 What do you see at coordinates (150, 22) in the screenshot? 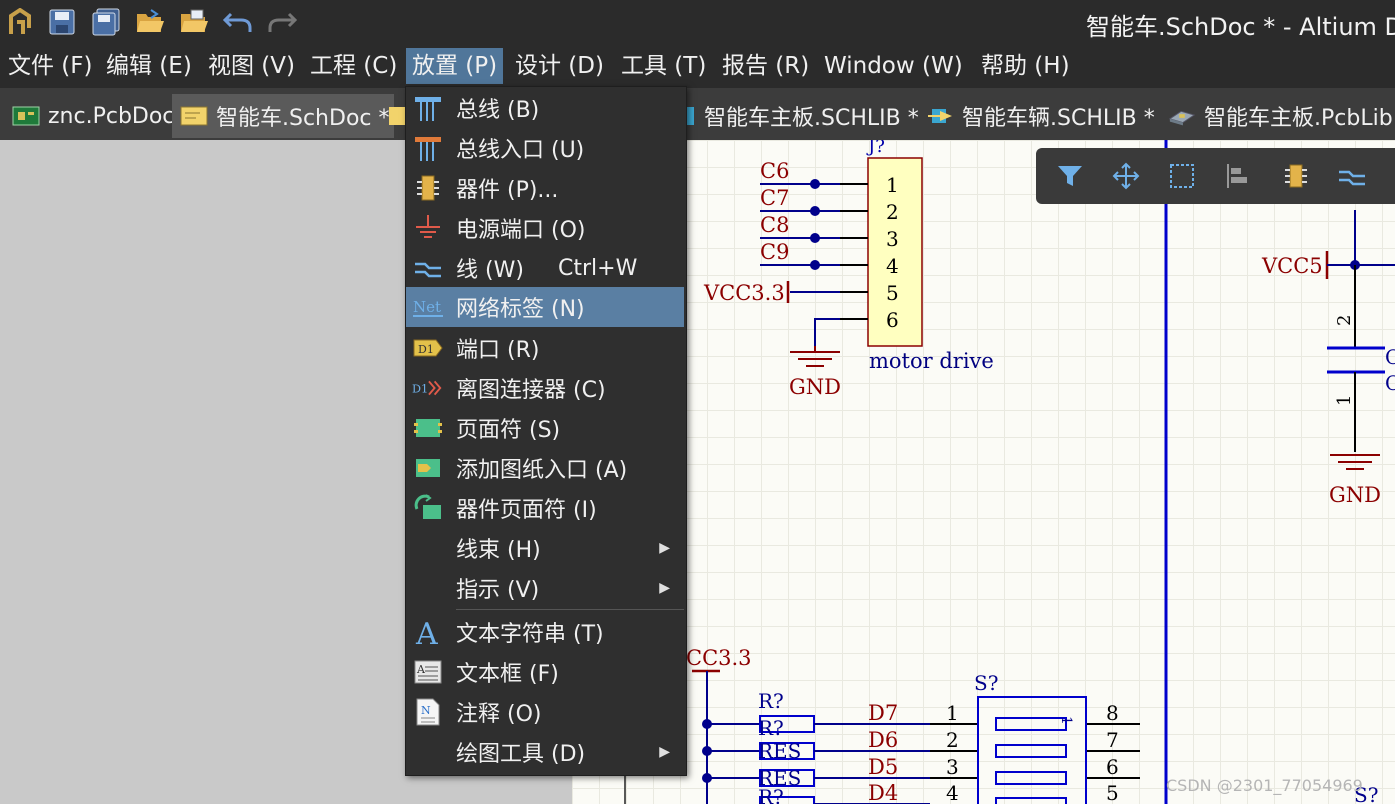
I see `open-icon` at bounding box center [150, 22].